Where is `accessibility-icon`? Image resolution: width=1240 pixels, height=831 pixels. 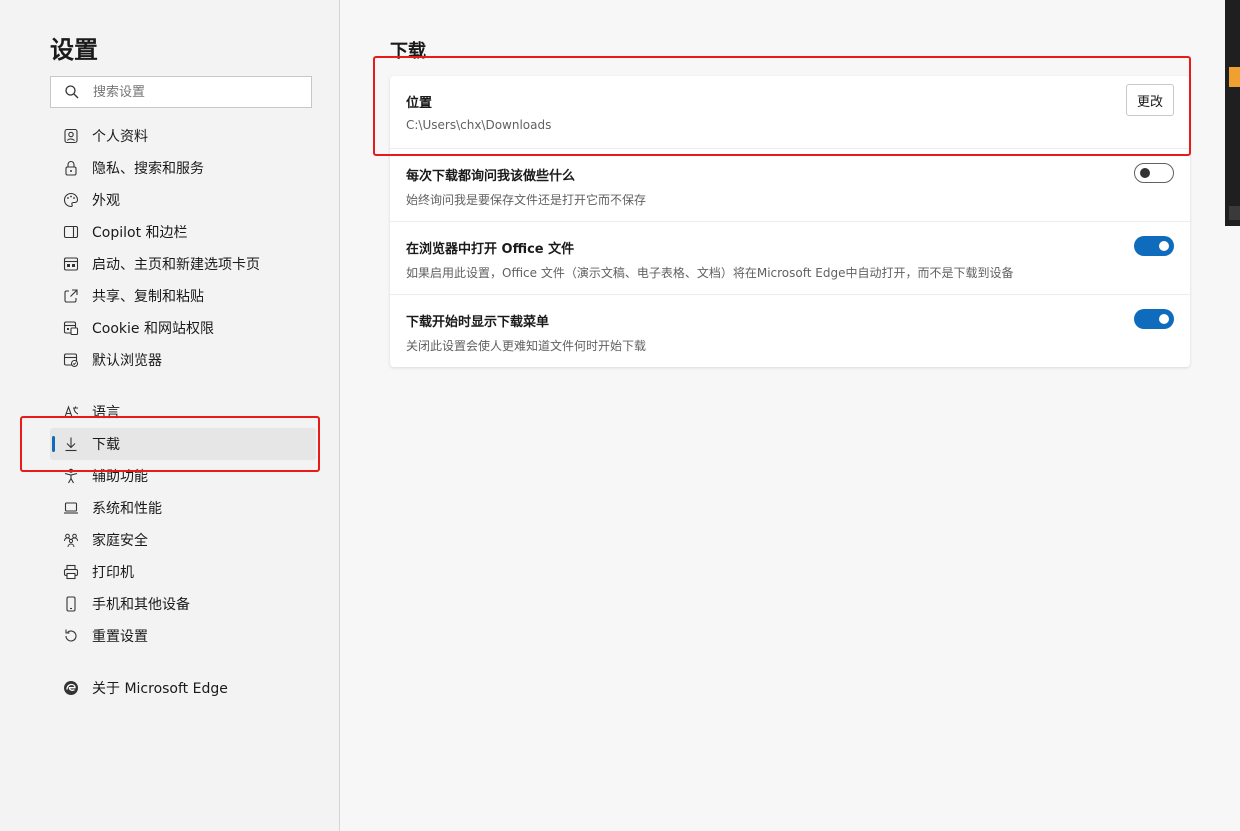
accessibility-icon is located at coordinates (71, 476).